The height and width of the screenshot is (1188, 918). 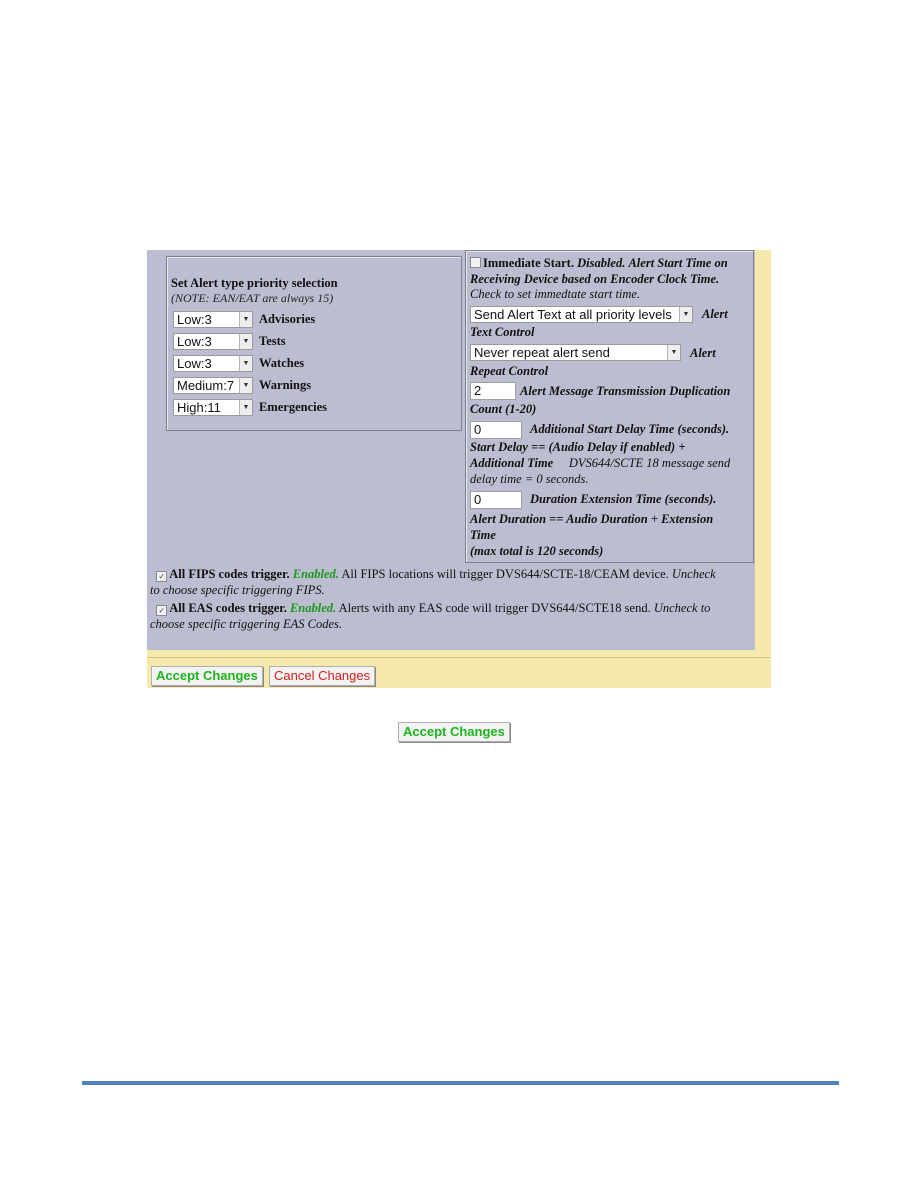 What do you see at coordinates (293, 406) in the screenshot?
I see `emergencies-label: Emergencies` at bounding box center [293, 406].